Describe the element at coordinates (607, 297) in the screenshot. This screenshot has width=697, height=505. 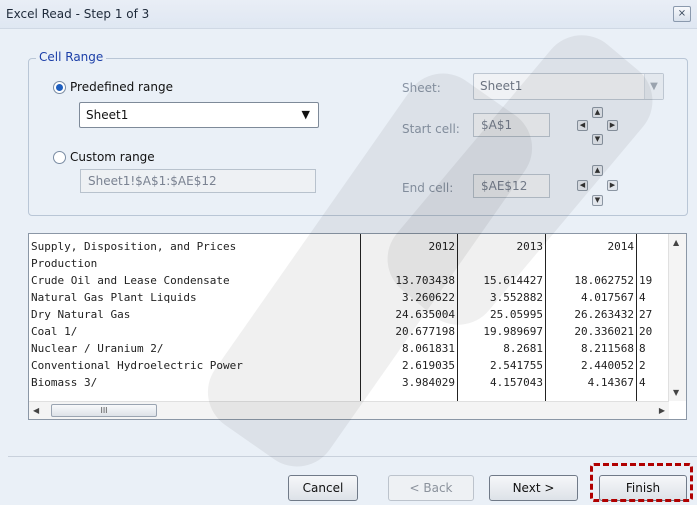
I see `table-cell: 4.017567` at that location.